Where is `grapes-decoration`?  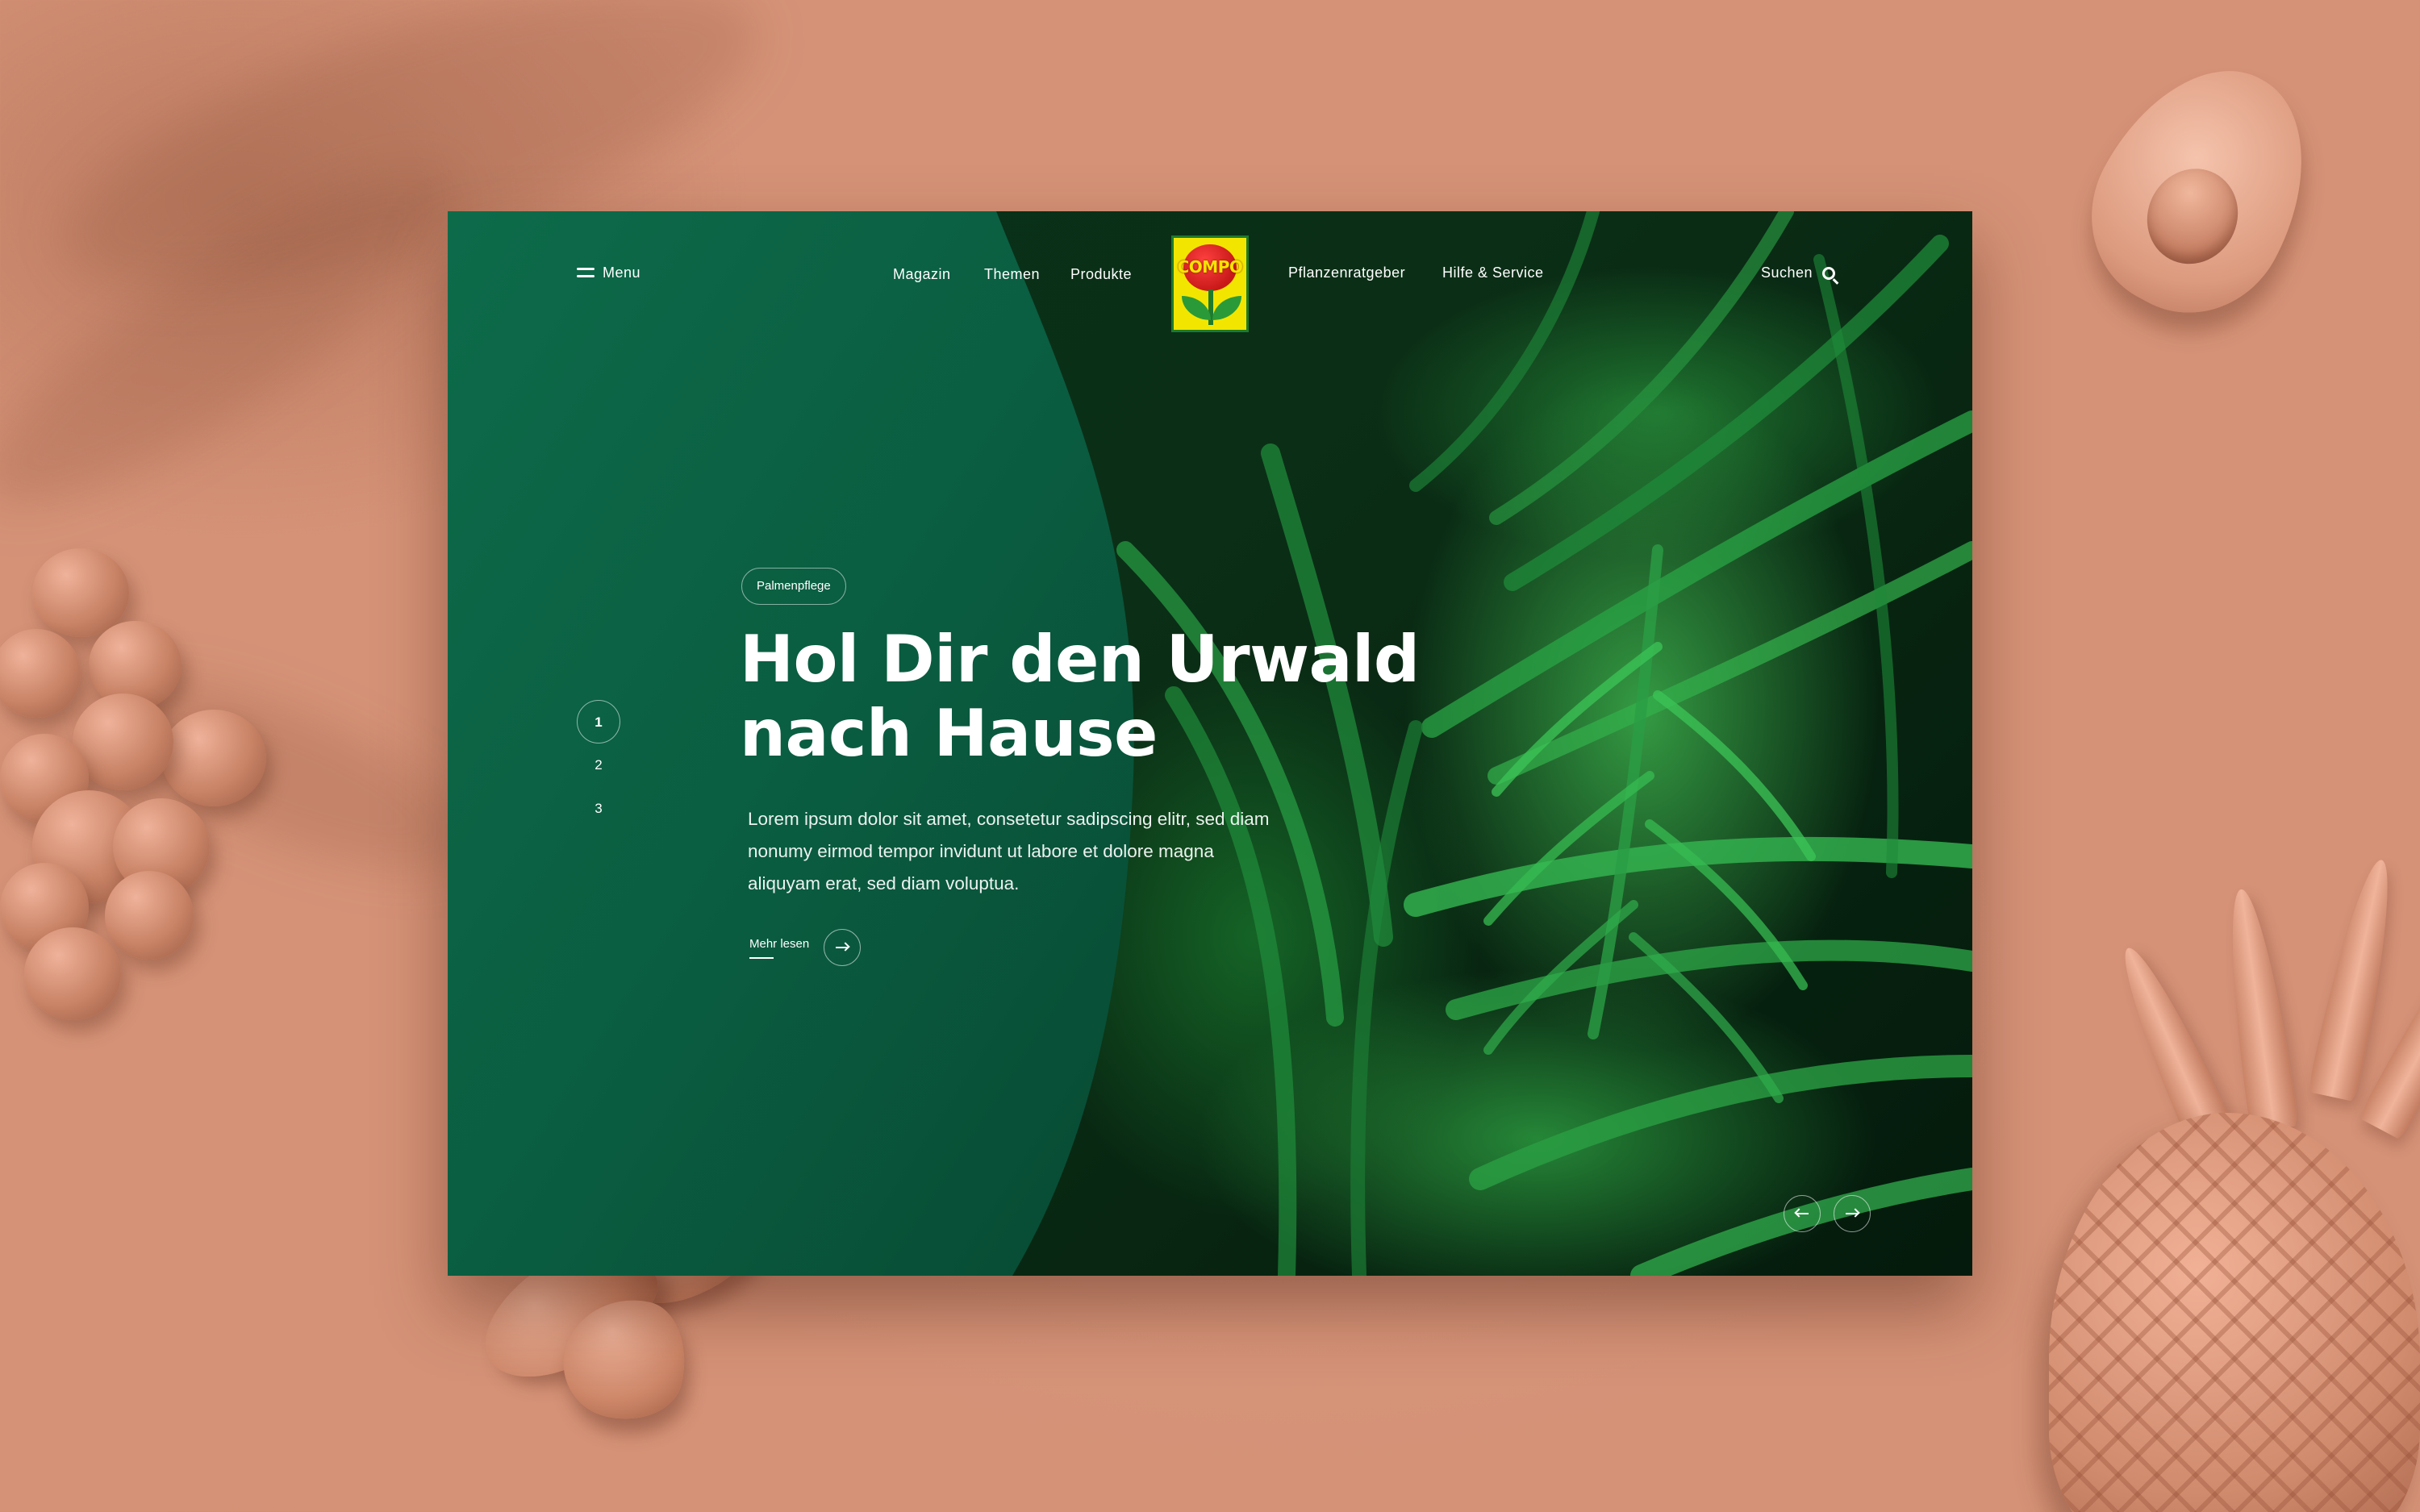
grapes-decoration is located at coordinates (145, 782).